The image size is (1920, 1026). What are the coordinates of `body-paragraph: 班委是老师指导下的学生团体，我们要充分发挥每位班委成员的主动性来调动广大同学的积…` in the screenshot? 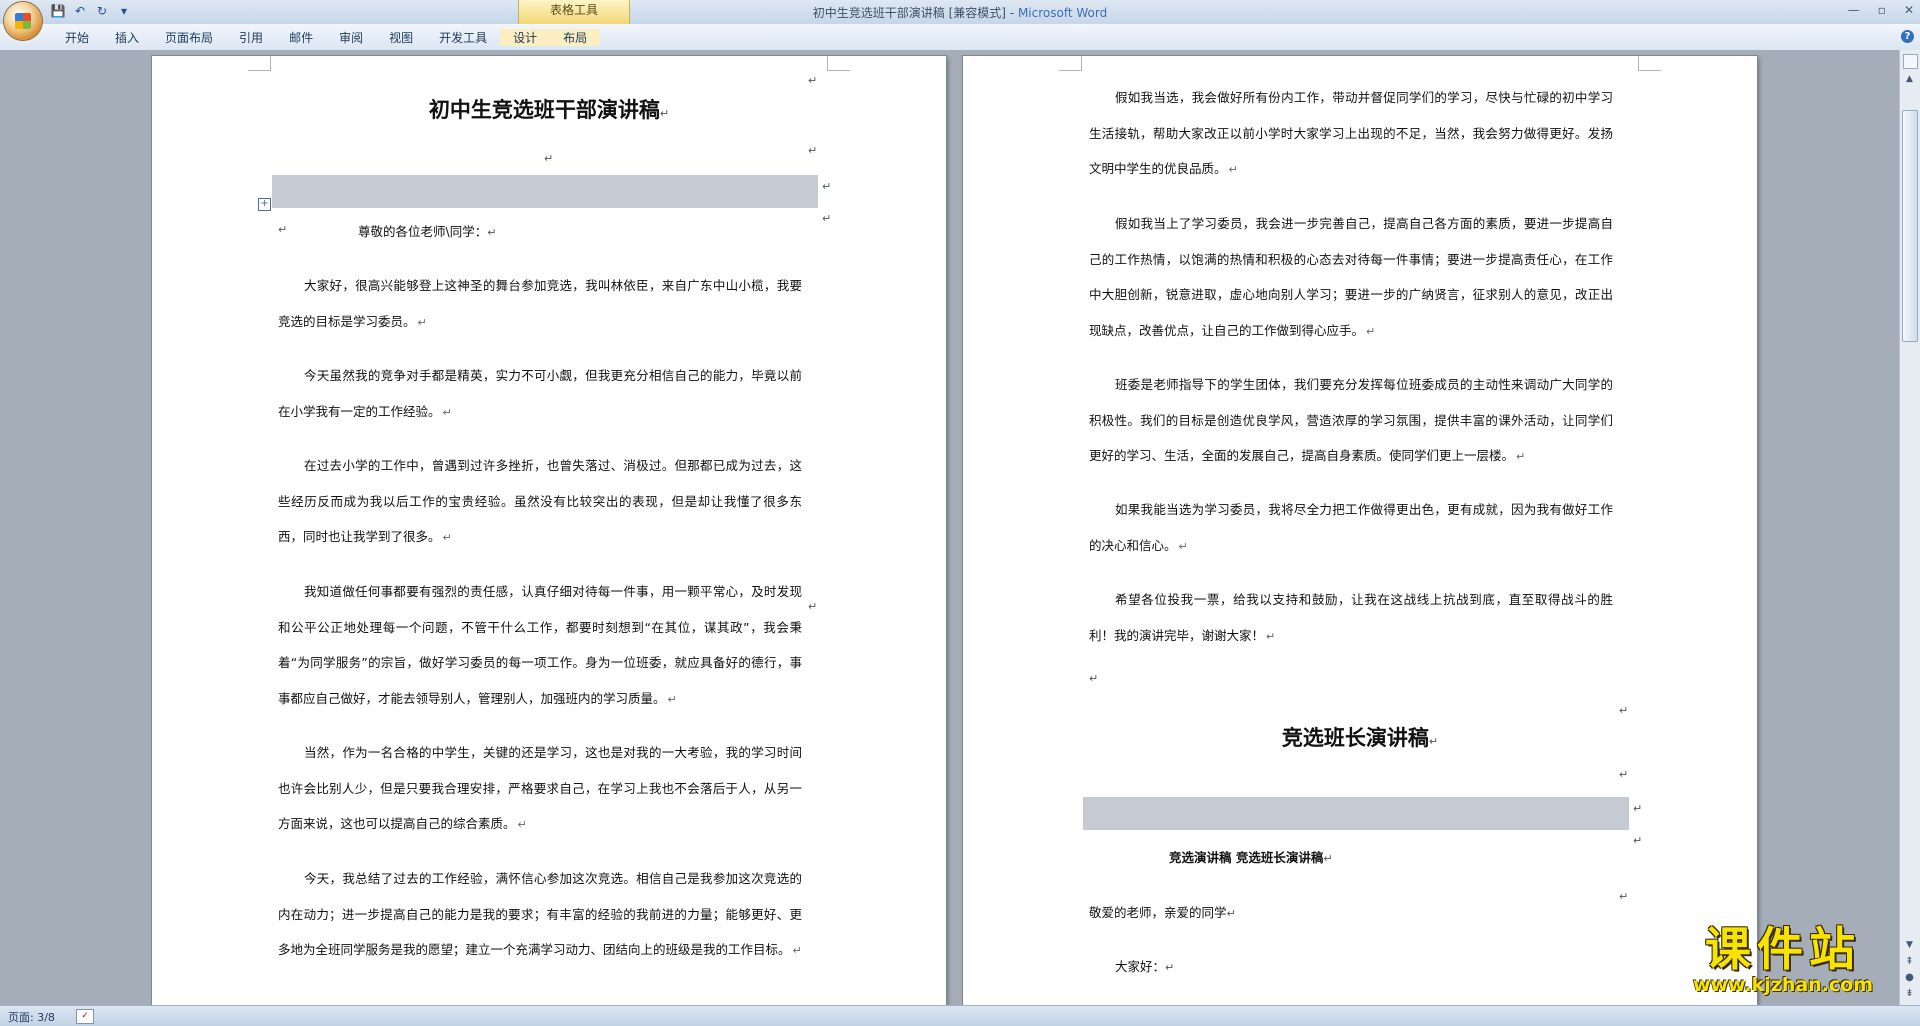 It's located at (1351, 421).